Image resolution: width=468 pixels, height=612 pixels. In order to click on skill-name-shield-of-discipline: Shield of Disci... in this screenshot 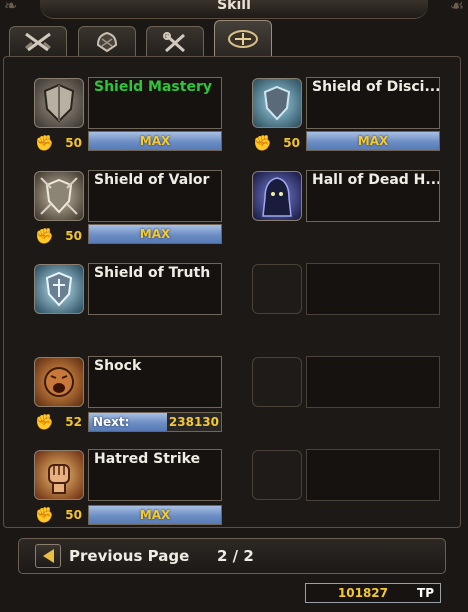, I will do `click(373, 103)`.